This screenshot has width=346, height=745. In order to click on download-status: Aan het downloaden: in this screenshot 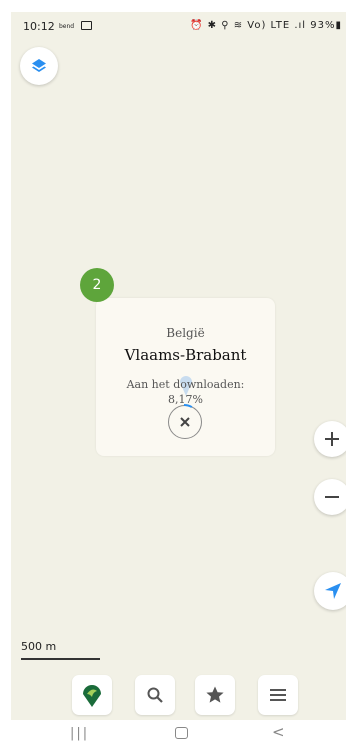, I will do `click(185, 384)`.